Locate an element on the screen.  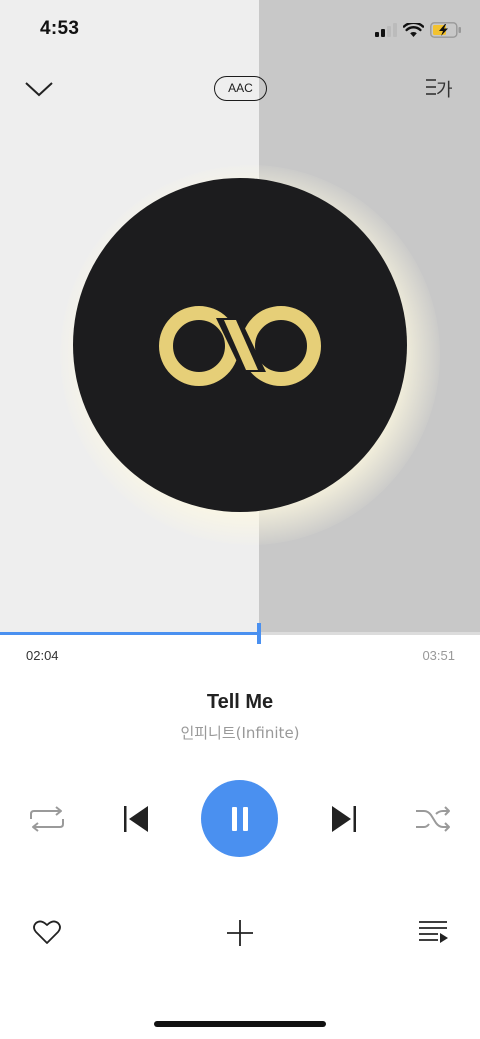
status-icons is located at coordinates (418, 30).